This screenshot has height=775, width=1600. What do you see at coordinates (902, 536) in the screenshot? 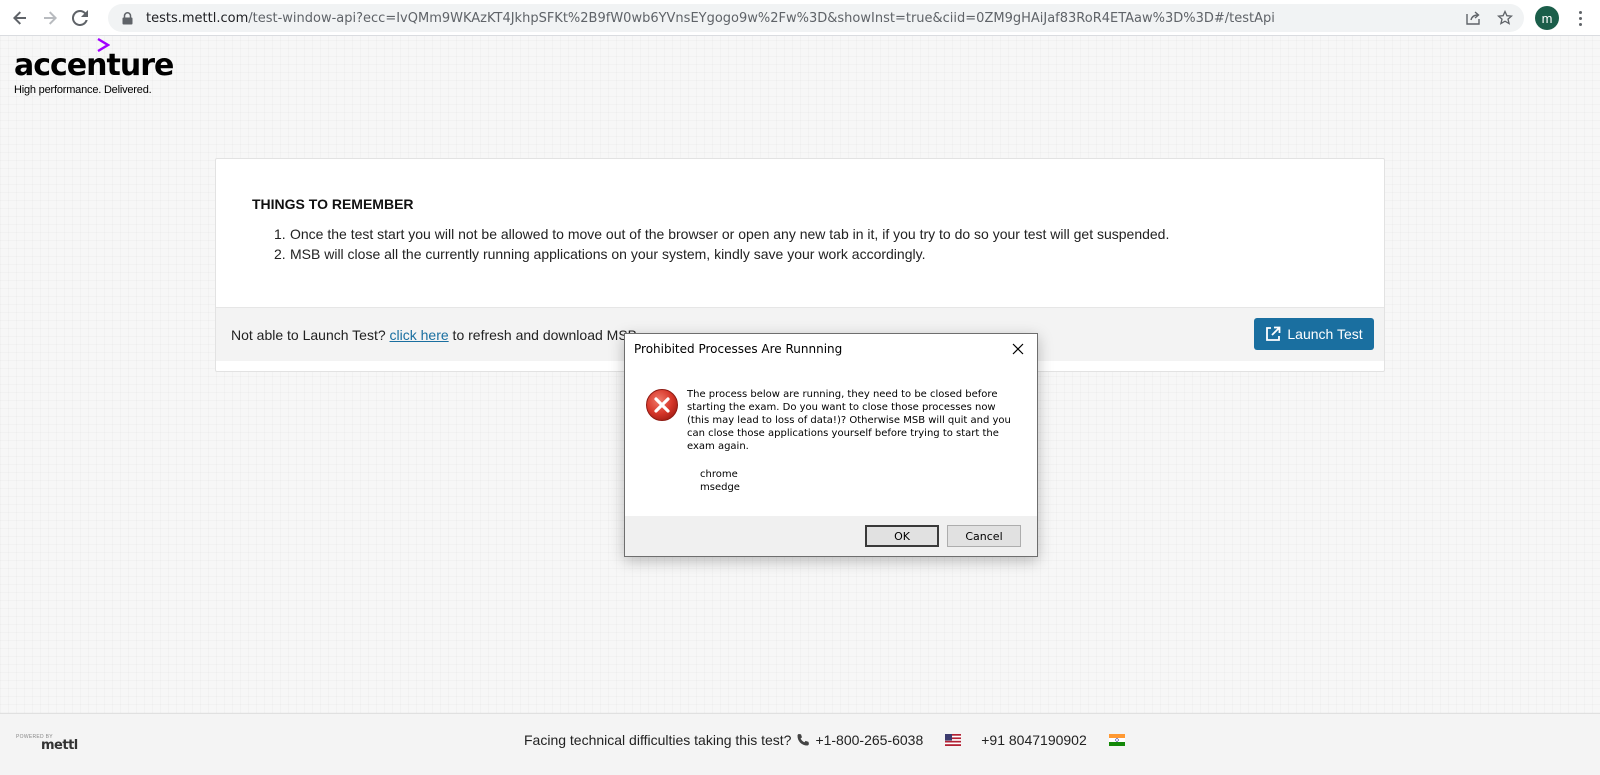
I see `ok-button: OK` at bounding box center [902, 536].